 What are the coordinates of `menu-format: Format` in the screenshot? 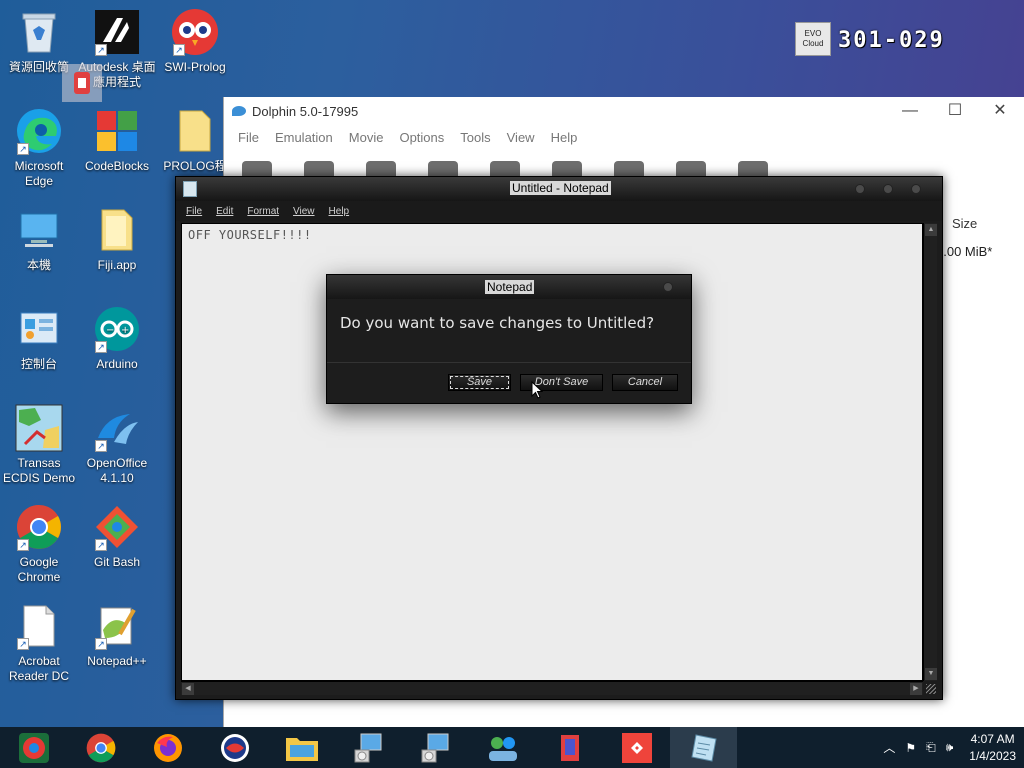 It's located at (263, 211).